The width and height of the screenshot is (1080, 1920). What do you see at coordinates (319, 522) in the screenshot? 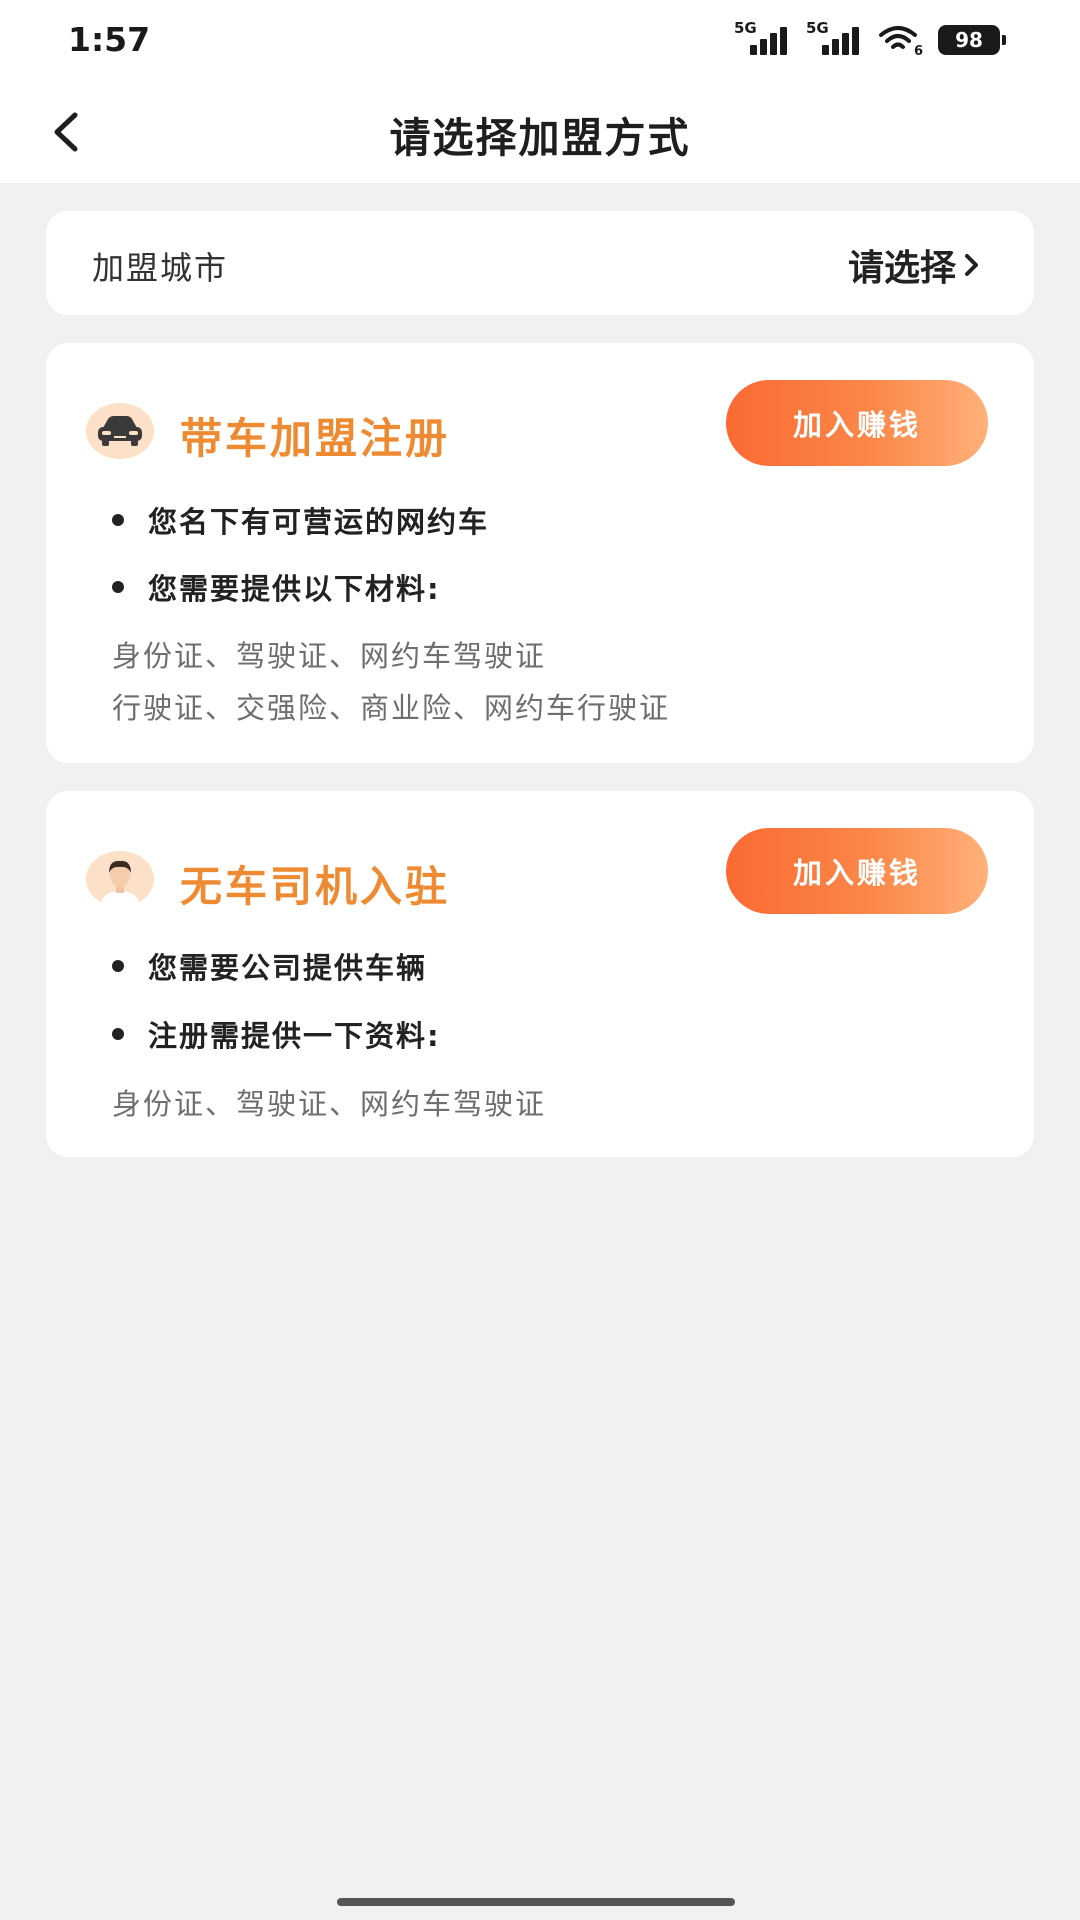
I see `bullet-text: 您名下有可营运的网约车` at bounding box center [319, 522].